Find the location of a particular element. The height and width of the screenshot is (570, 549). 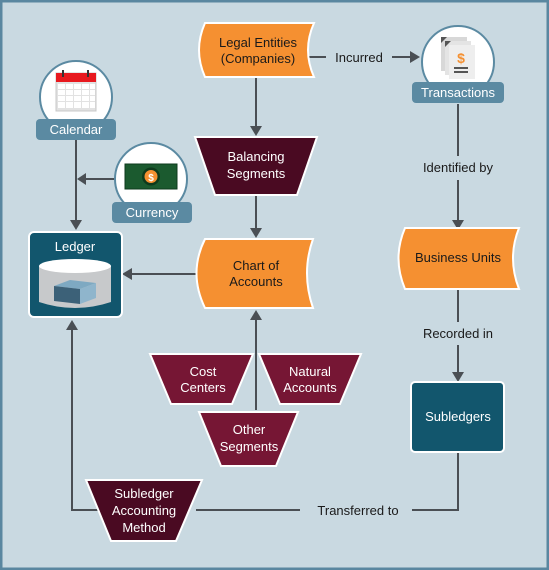

node-ledger: Ledger is located at coordinates (75, 274).